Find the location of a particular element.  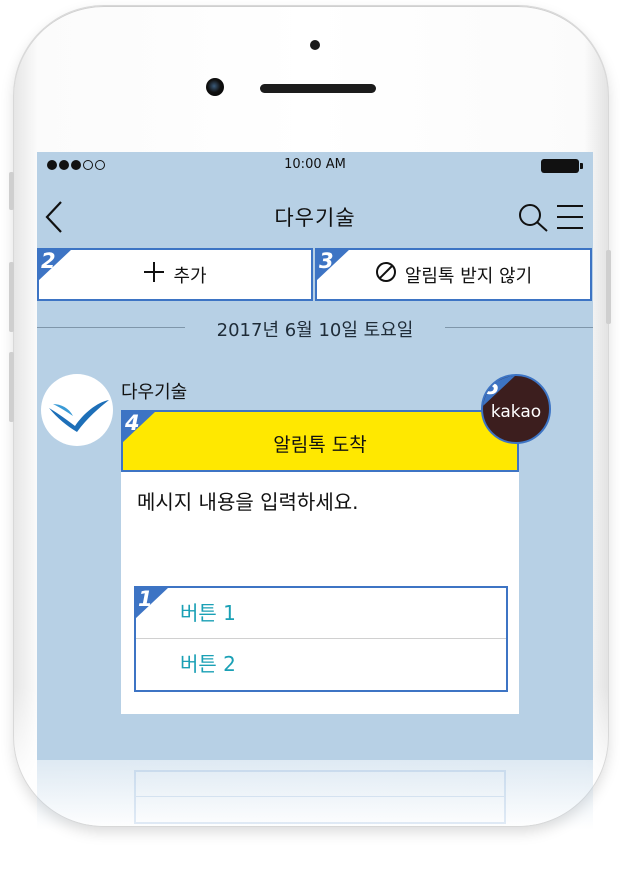

search-icon is located at coordinates (533, 217).